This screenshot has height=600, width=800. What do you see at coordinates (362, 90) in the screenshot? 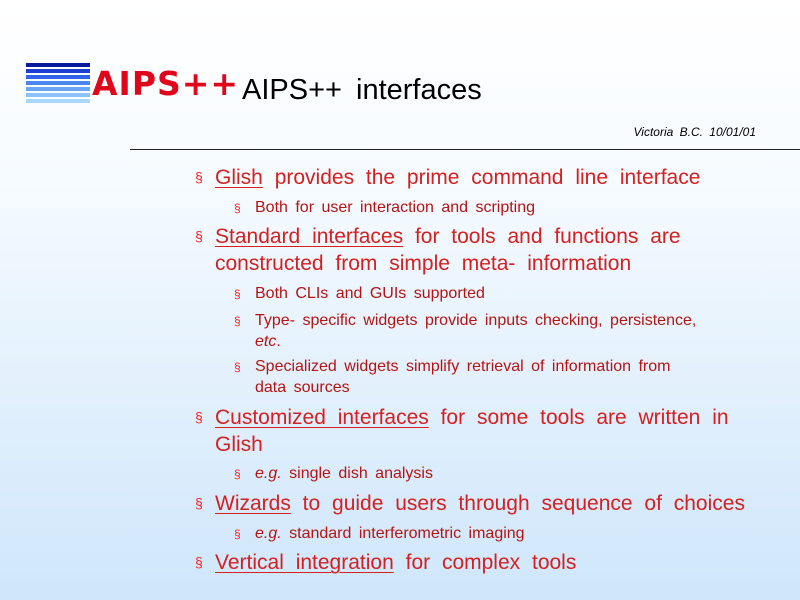
I see `slide-title: AIPS++ interfaces` at bounding box center [362, 90].